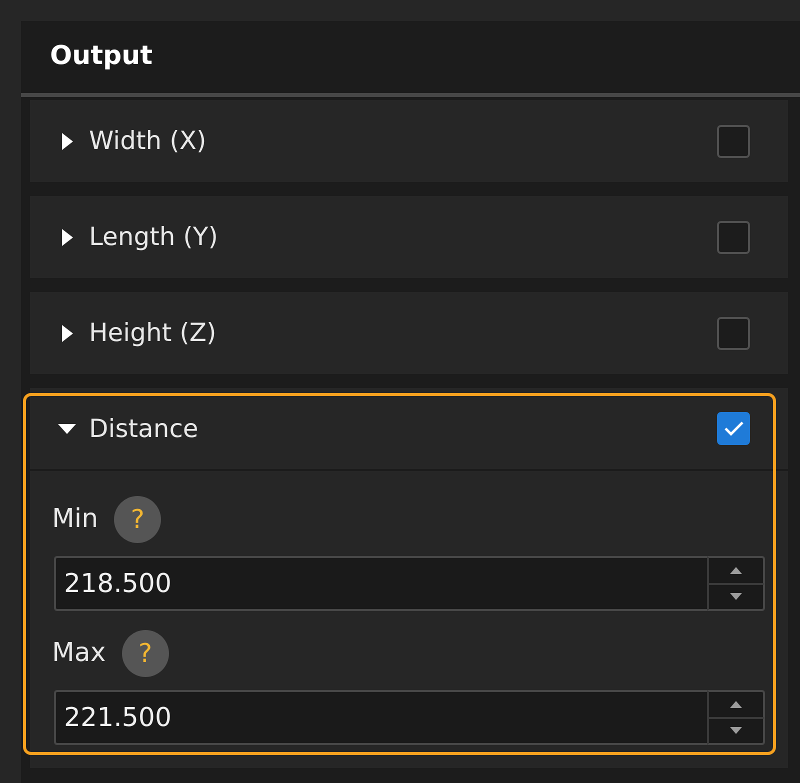 This screenshot has width=800, height=783. I want to click on field-label: Min, so click(75, 520).